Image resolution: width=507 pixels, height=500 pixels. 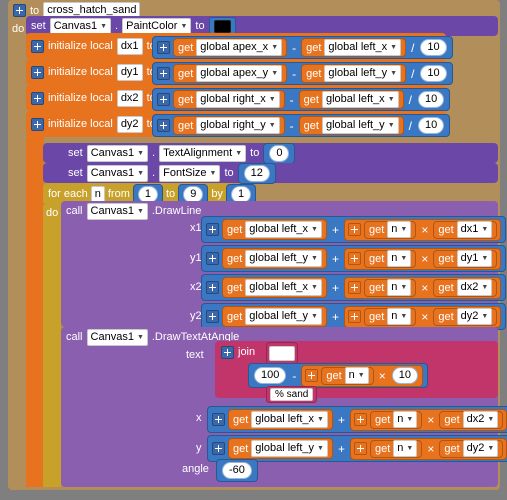 I want to click on get-dy2: get dy2 ▼, so click(x=471, y=448).